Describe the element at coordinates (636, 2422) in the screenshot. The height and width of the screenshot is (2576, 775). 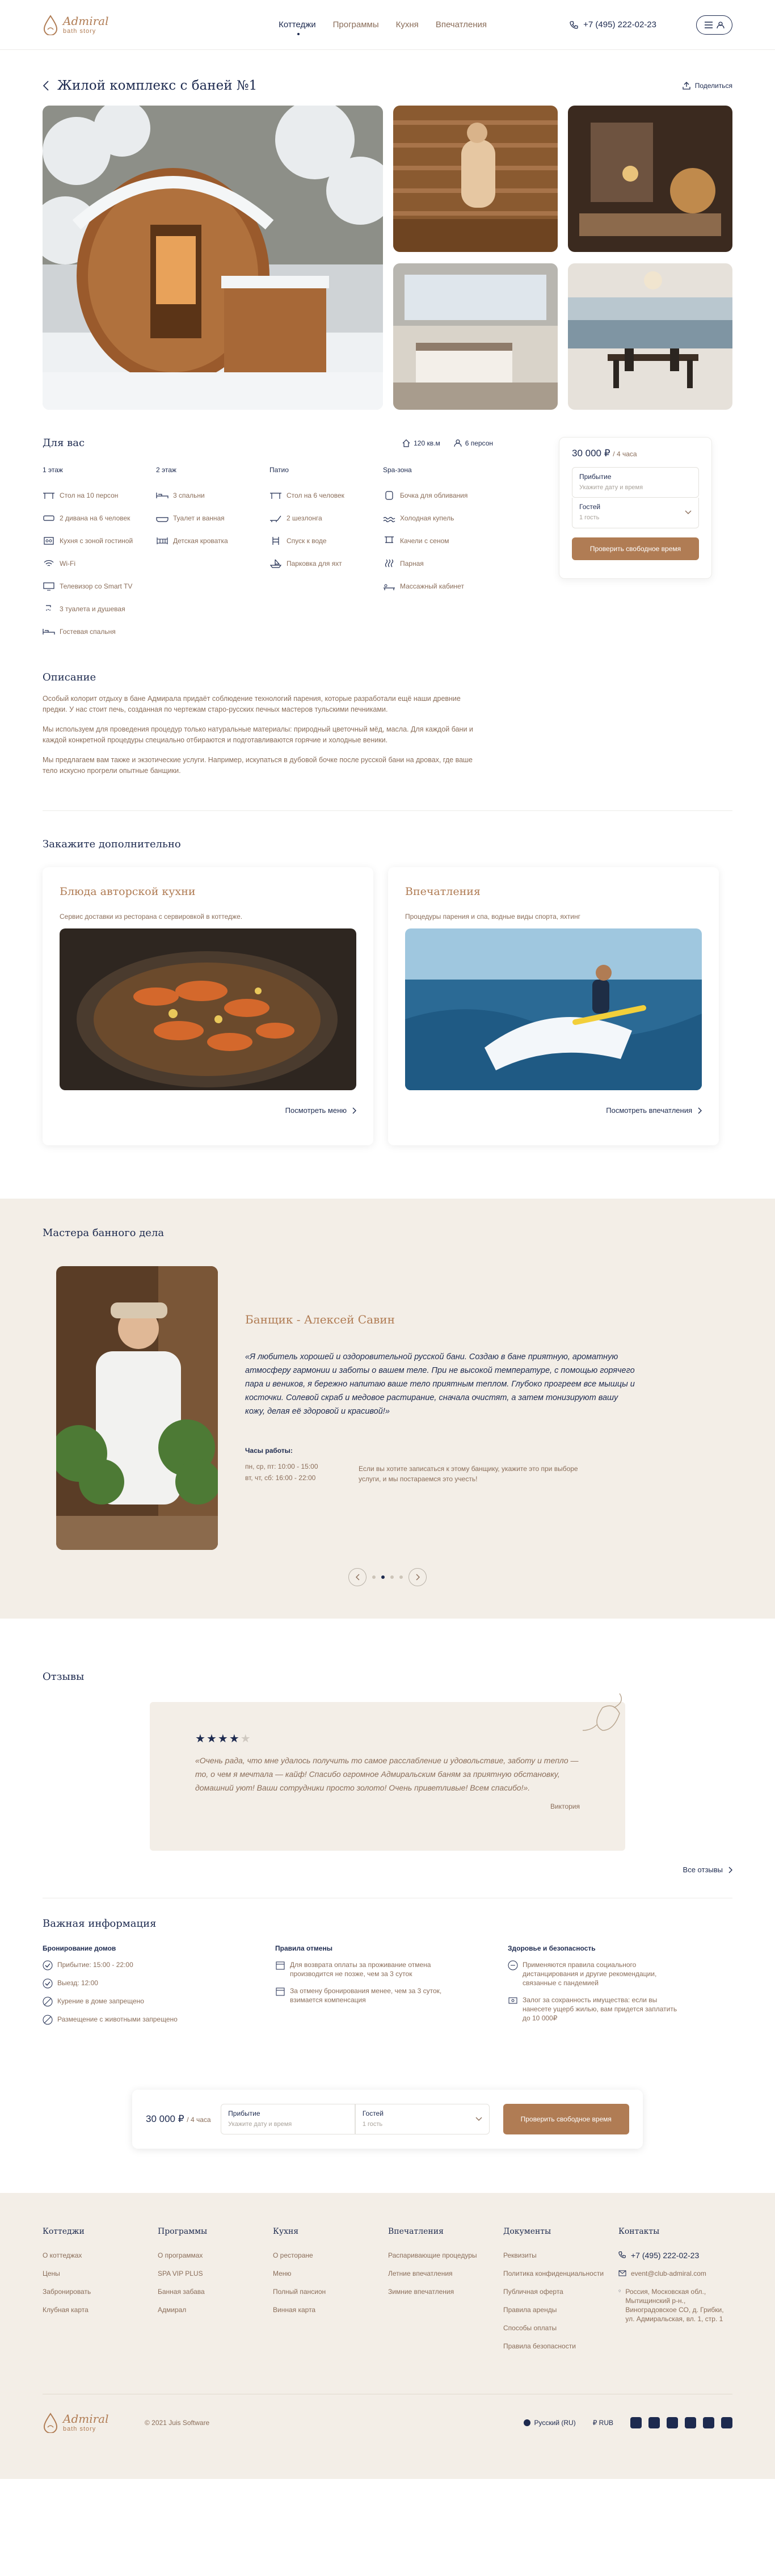
I see `instagram-icon` at that location.